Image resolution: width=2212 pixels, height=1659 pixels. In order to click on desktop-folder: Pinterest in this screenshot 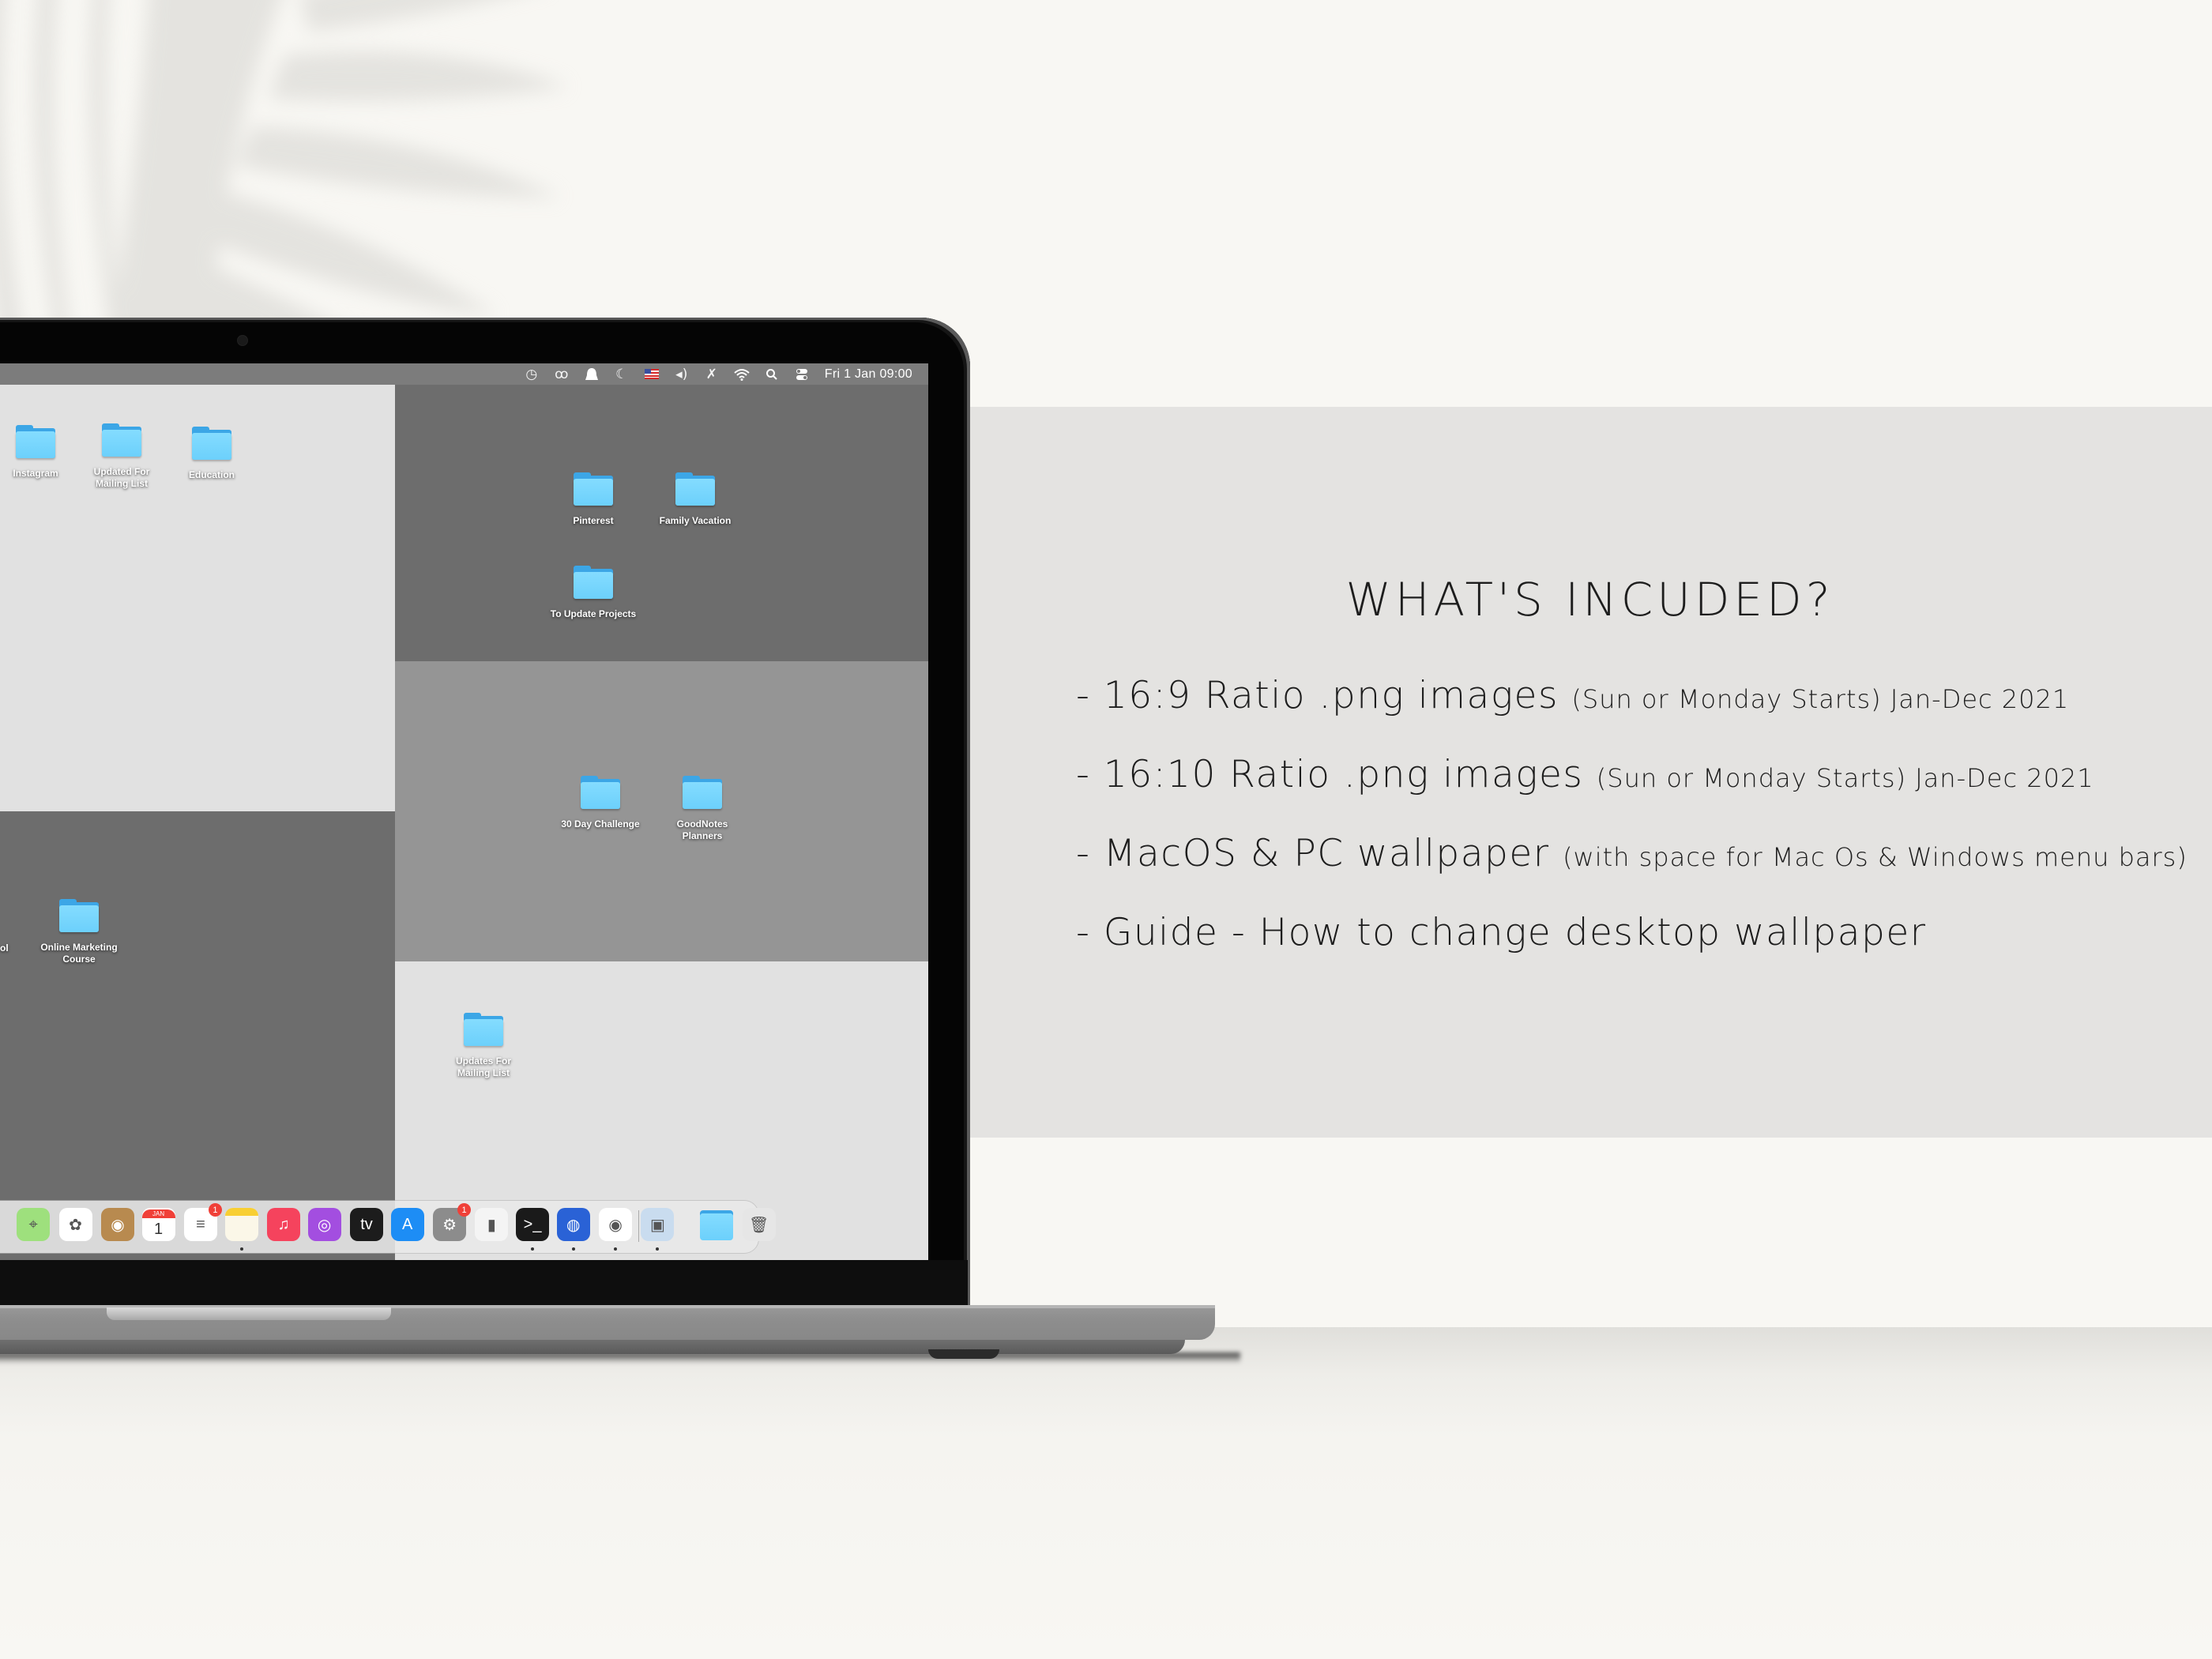, I will do `click(594, 500)`.